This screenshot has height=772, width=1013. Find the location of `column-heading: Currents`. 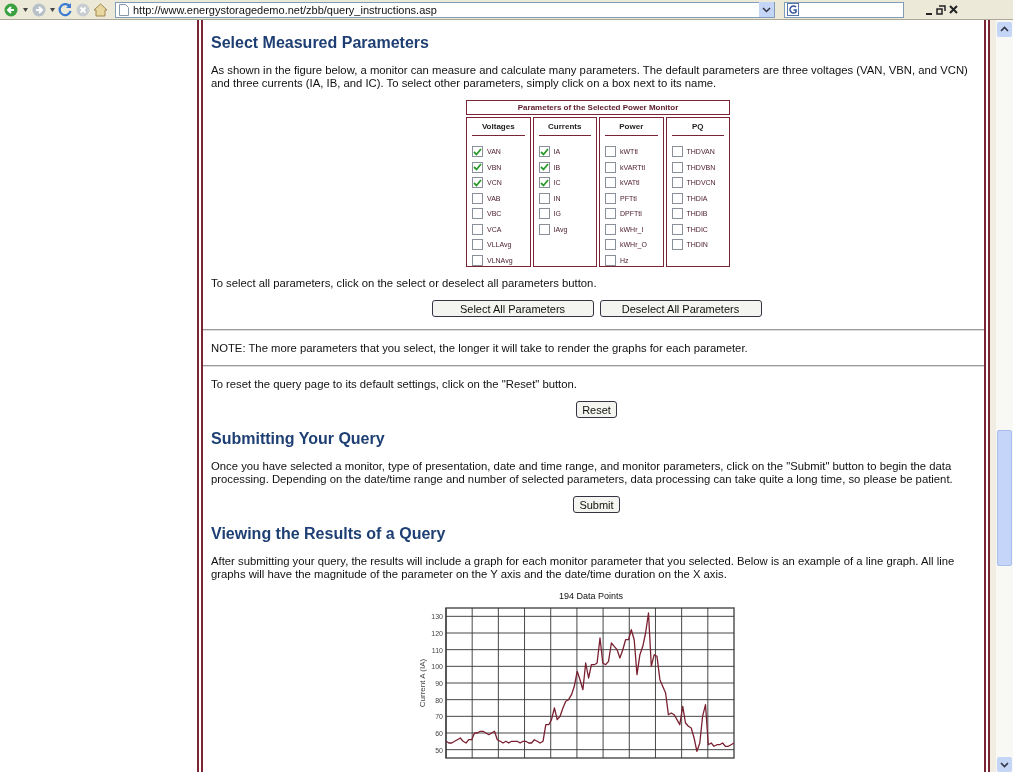

column-heading: Currents is located at coordinates (564, 127).